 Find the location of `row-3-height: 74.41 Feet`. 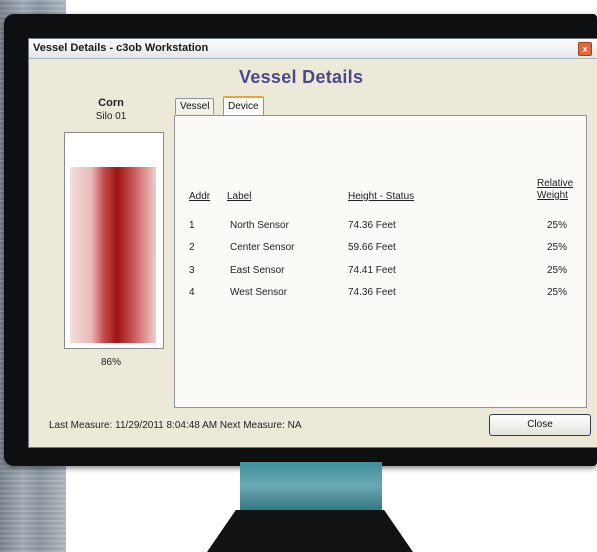

row-3-height: 74.41 Feet is located at coordinates (372, 270).